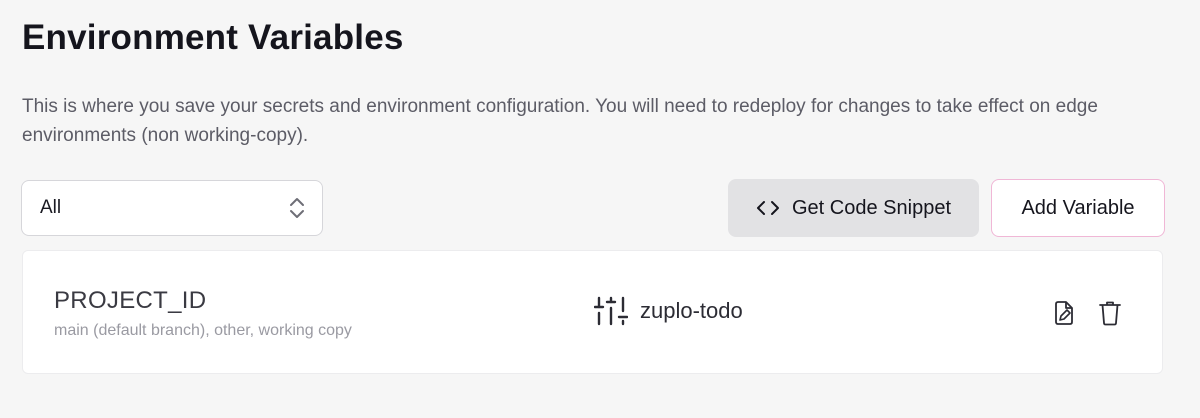  Describe the element at coordinates (213, 37) in the screenshot. I see `page-title: Environment Variables` at that location.